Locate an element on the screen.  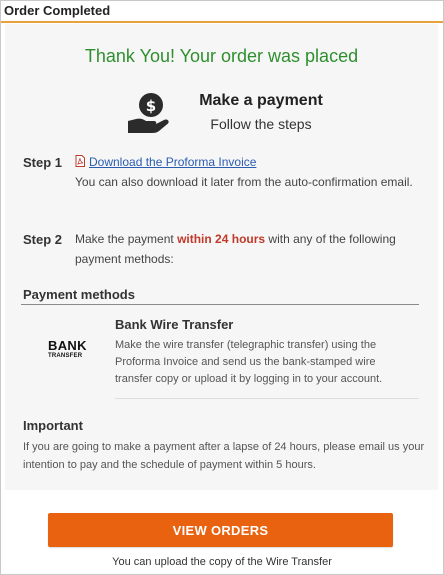
bank-transfer-logo: BANK TRANSFER is located at coordinates (73, 349).